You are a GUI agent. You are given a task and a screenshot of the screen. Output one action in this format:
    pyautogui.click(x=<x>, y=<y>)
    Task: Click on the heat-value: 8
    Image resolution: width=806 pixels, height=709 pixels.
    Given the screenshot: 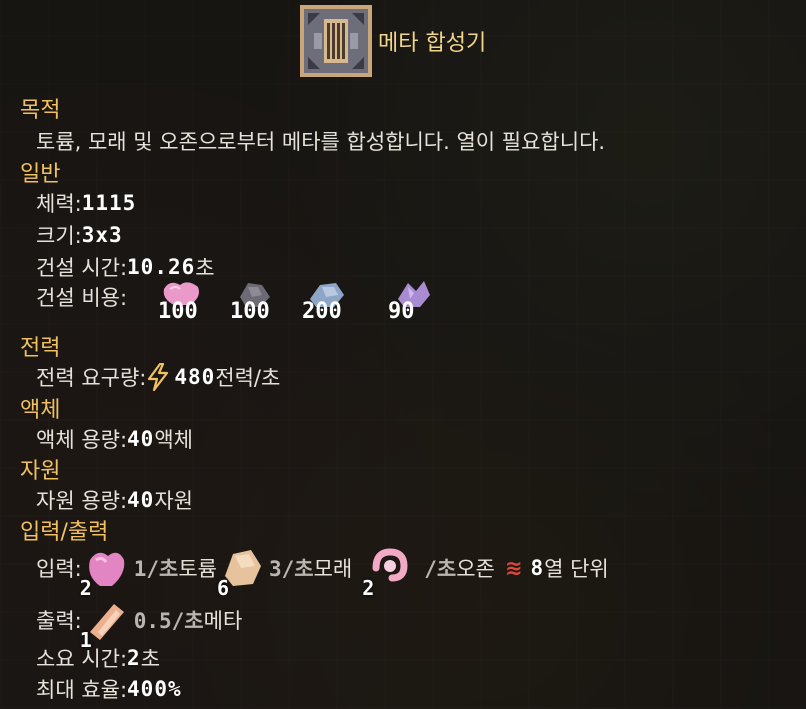 What is the action you would take?
    pyautogui.click(x=537, y=568)
    